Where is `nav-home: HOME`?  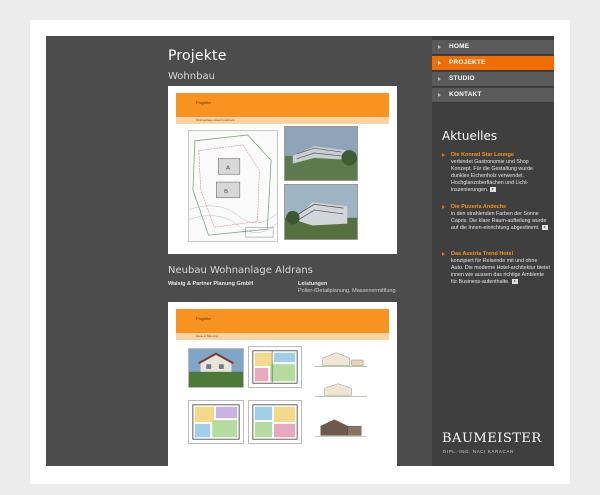 nav-home: HOME is located at coordinates (493, 47).